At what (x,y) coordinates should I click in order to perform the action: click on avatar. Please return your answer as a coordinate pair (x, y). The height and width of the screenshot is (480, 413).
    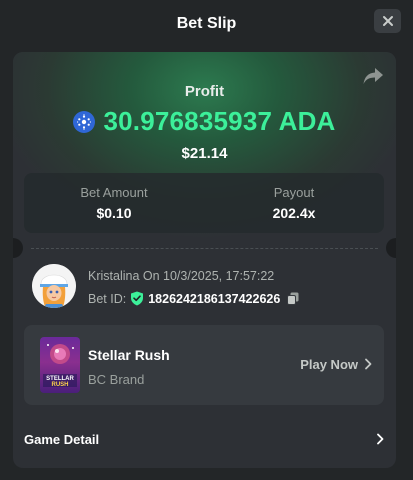
    Looking at the image, I should click on (54, 286).